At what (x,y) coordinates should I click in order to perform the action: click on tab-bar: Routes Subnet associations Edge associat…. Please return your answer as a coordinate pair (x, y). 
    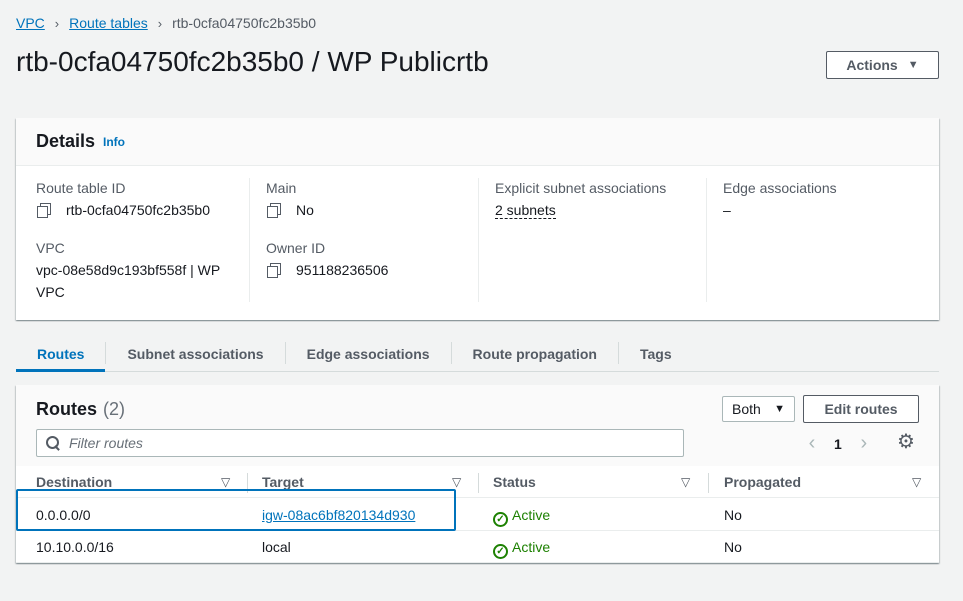
    Looking at the image, I should click on (477, 354).